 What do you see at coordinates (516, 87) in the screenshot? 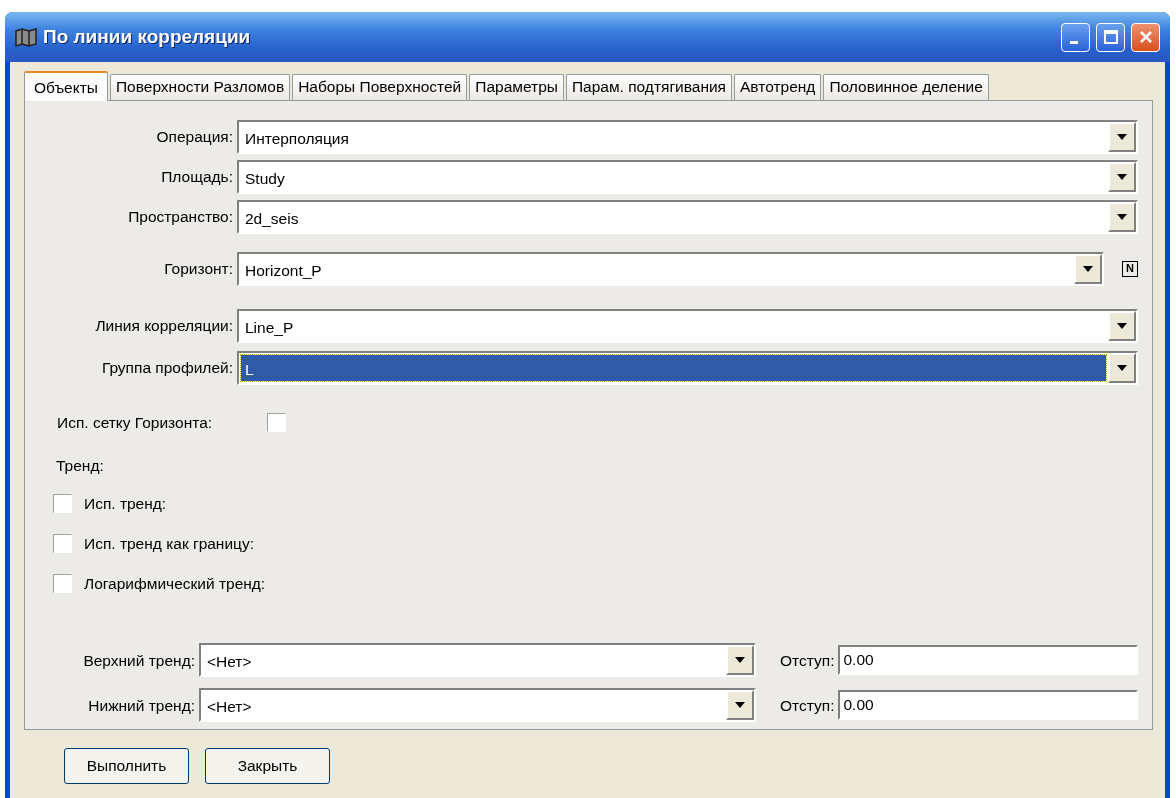
I see `tab: Параметры` at bounding box center [516, 87].